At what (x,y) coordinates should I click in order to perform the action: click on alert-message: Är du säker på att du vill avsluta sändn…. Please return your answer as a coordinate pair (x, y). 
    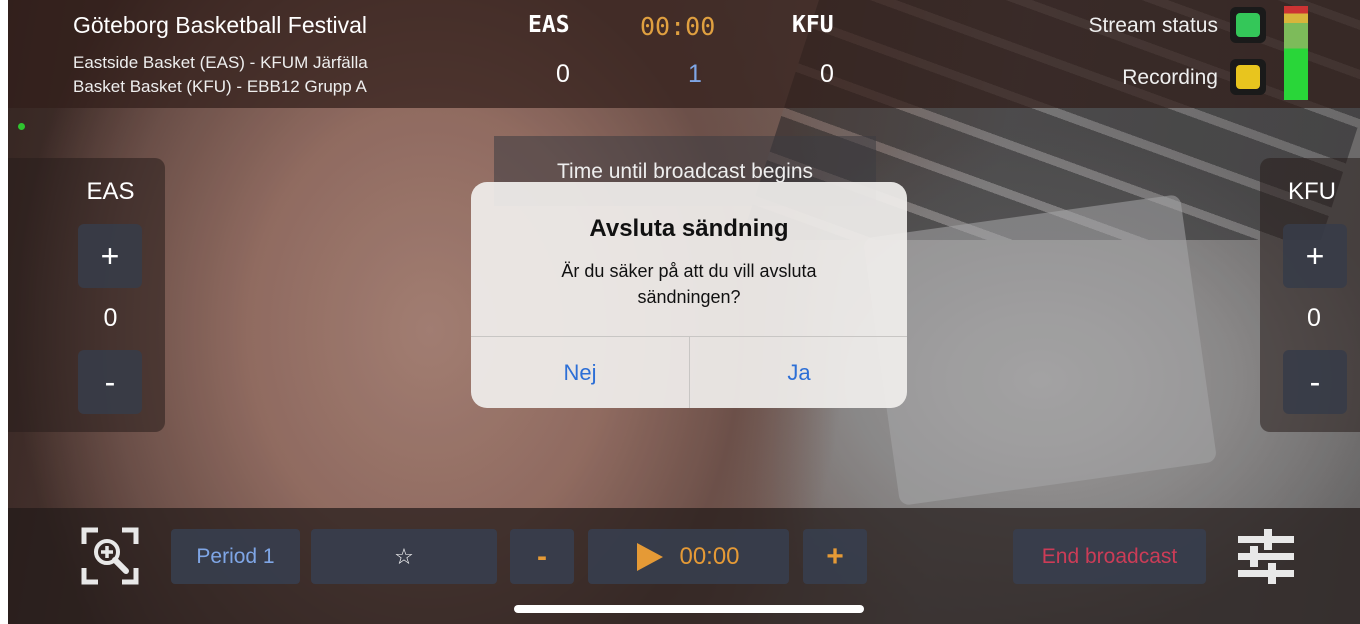
    Looking at the image, I should click on (689, 284).